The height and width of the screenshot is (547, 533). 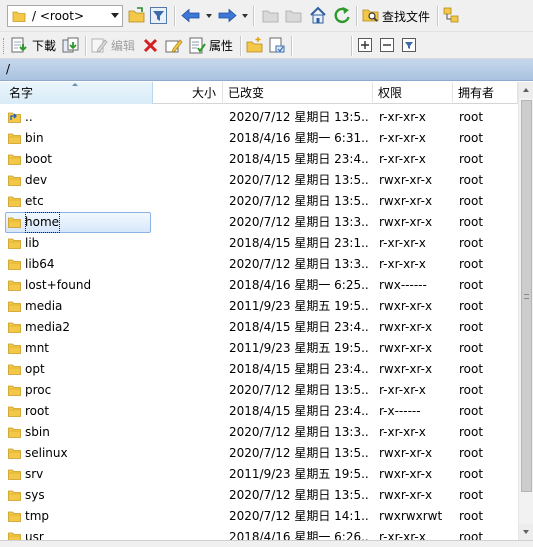 What do you see at coordinates (259, 411) in the screenshot?
I see `file-row: root 2018/4/15 星期日 23:4... r-x------ root` at bounding box center [259, 411].